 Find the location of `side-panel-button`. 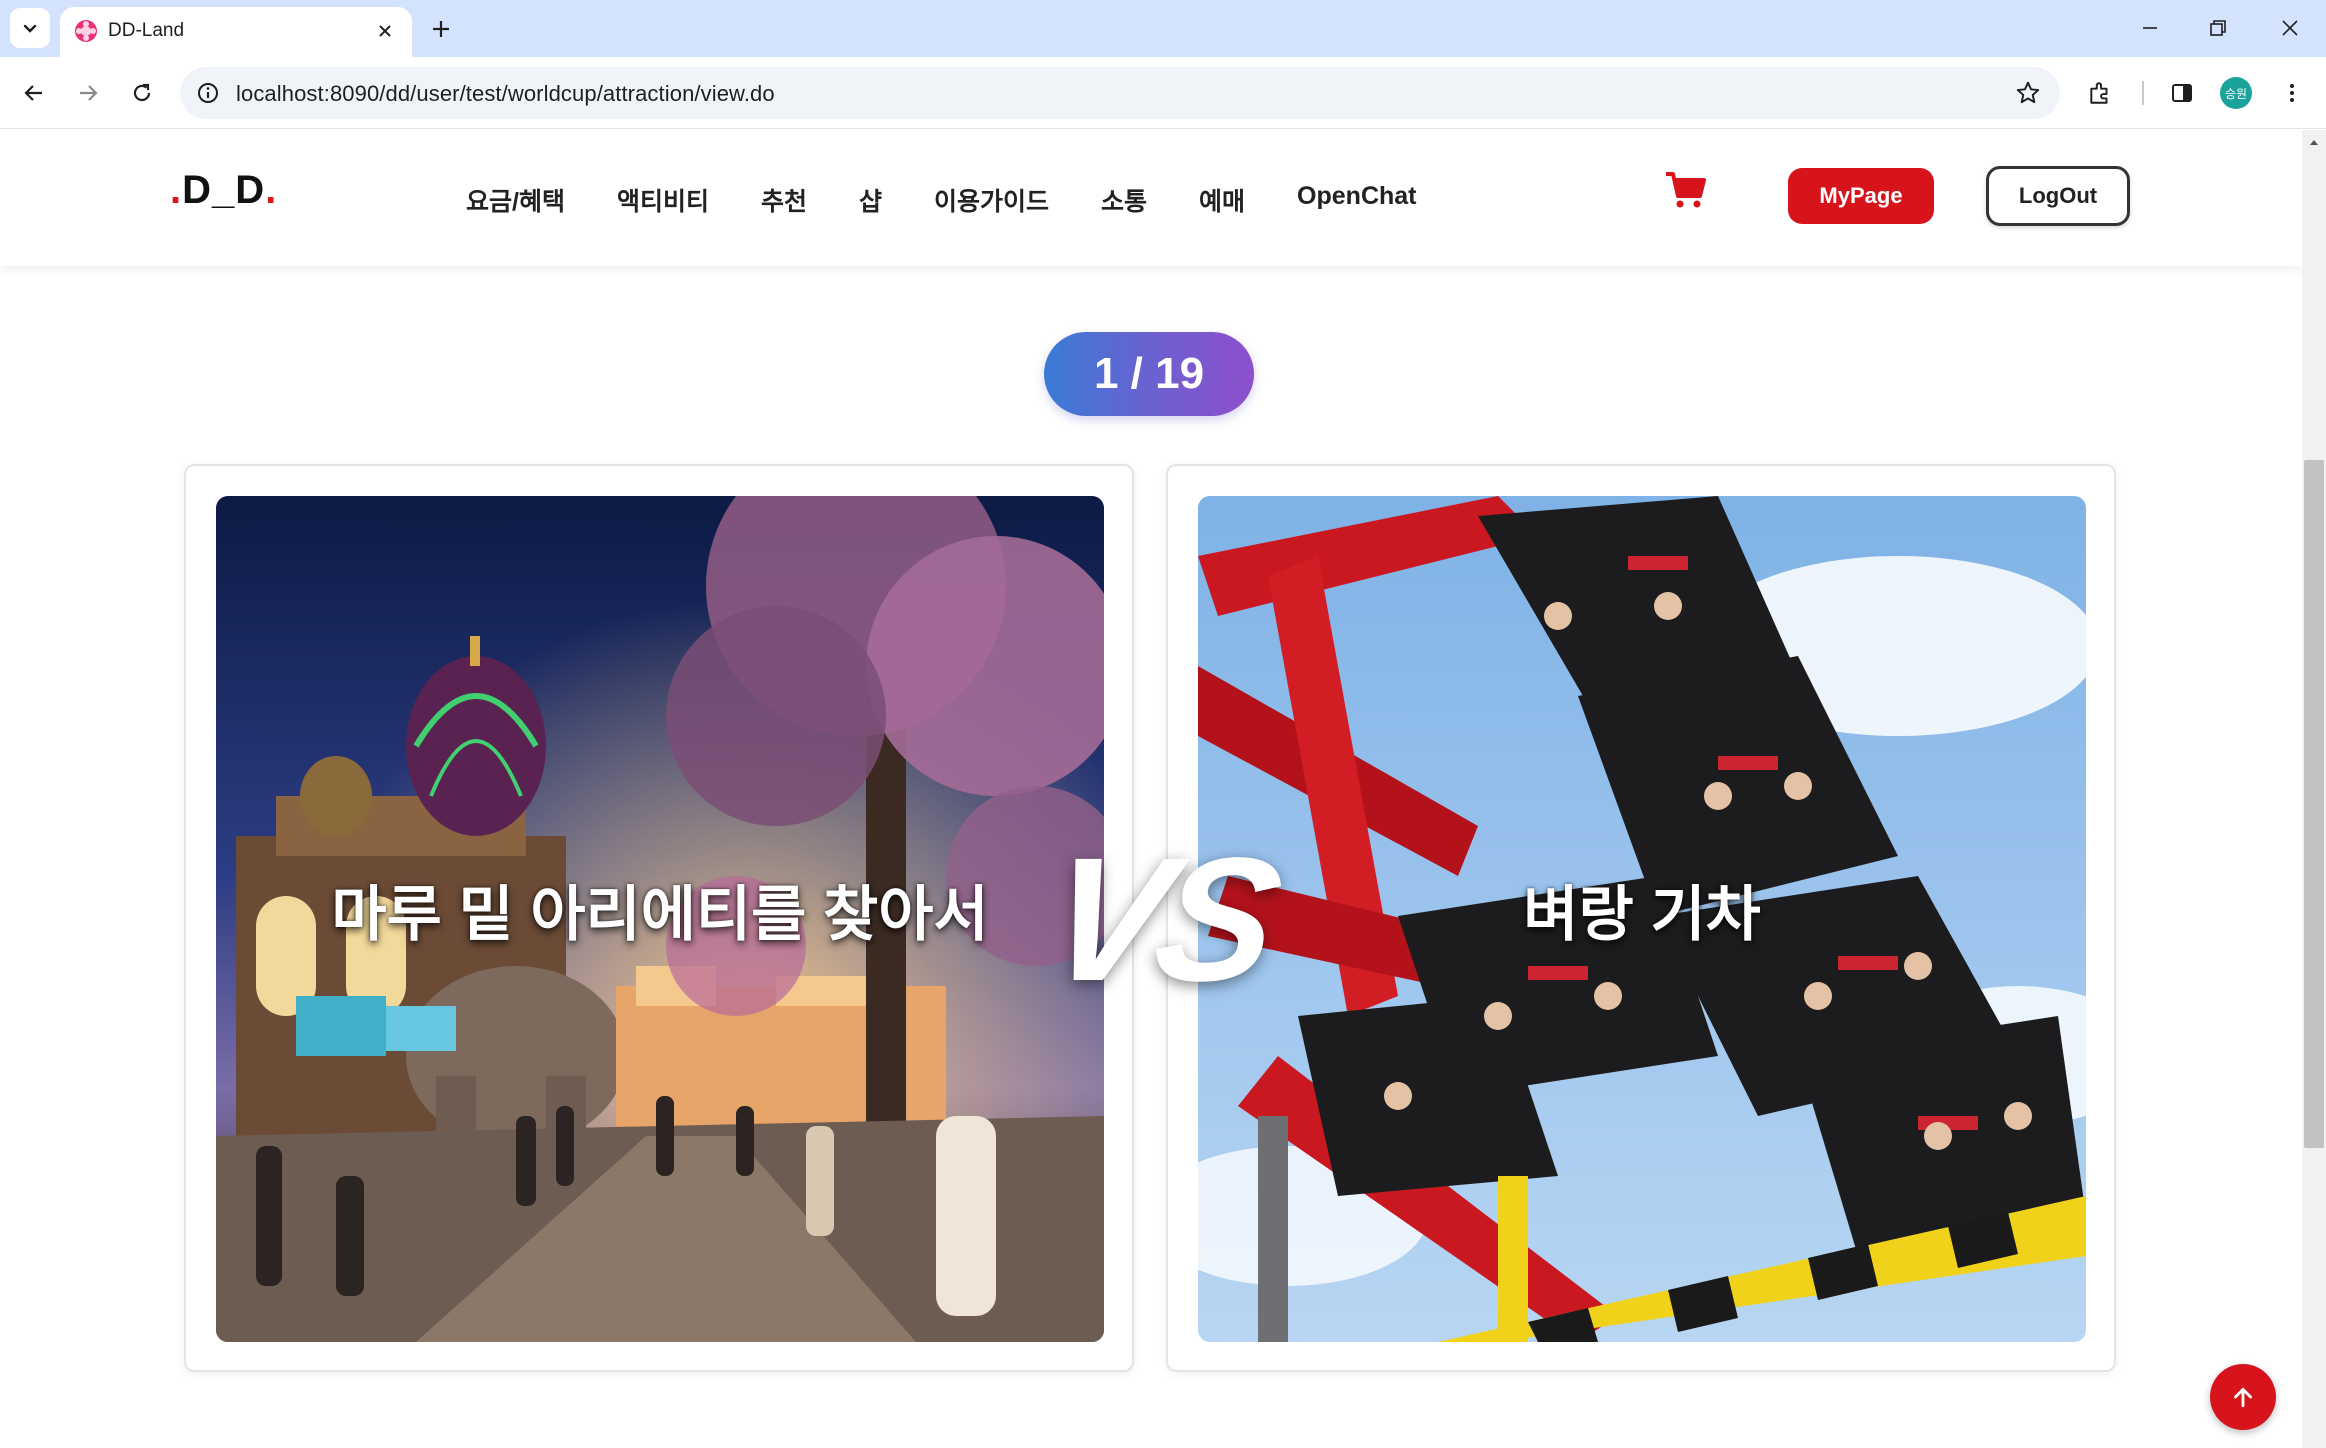

side-panel-button is located at coordinates (2182, 93).